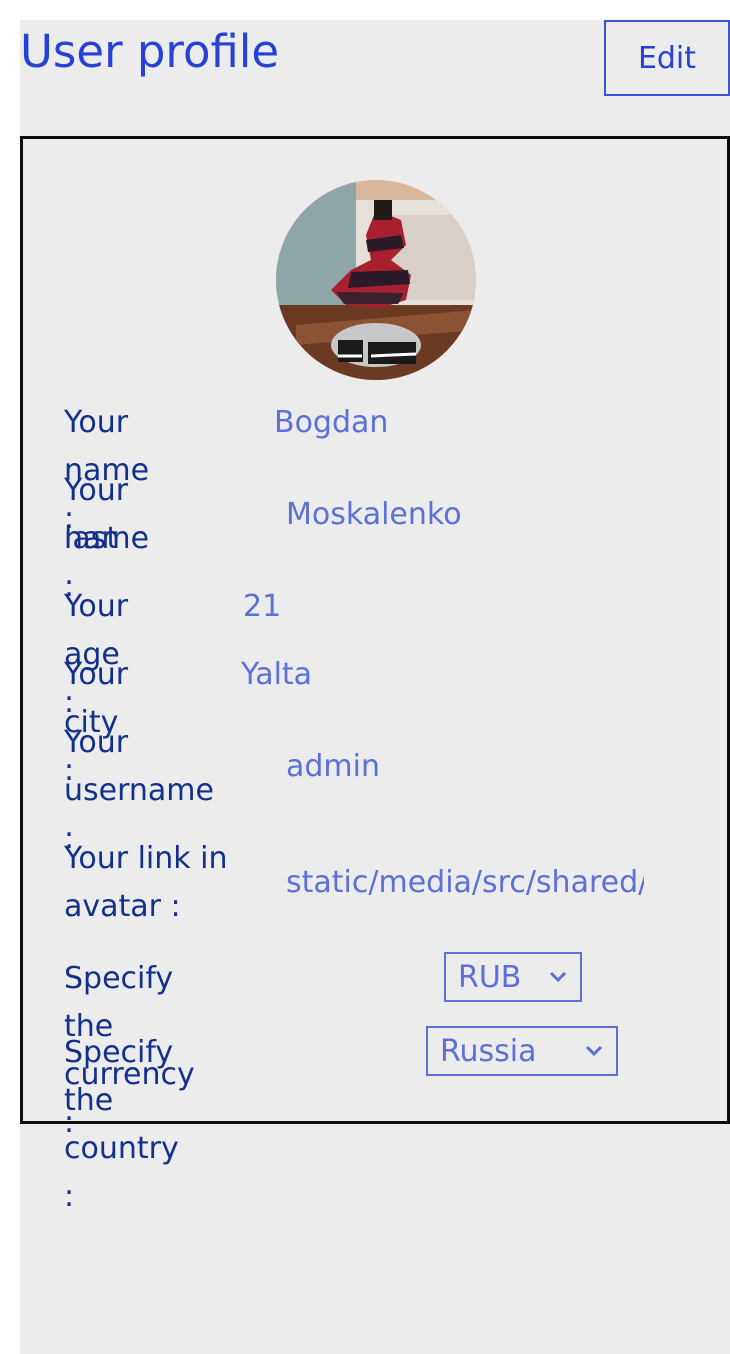 This screenshot has width=730, height=1354. What do you see at coordinates (488, 1051) in the screenshot?
I see `country-selected-value: Russia` at bounding box center [488, 1051].